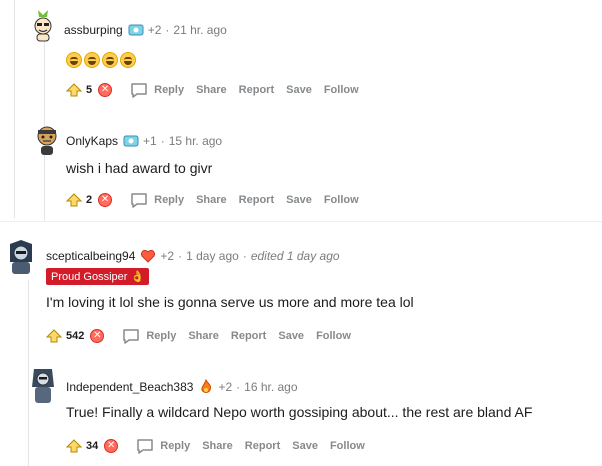 The image size is (602, 466). Describe the element at coordinates (90, 256) in the screenshot. I see `username: scepticalbeing94` at that location.